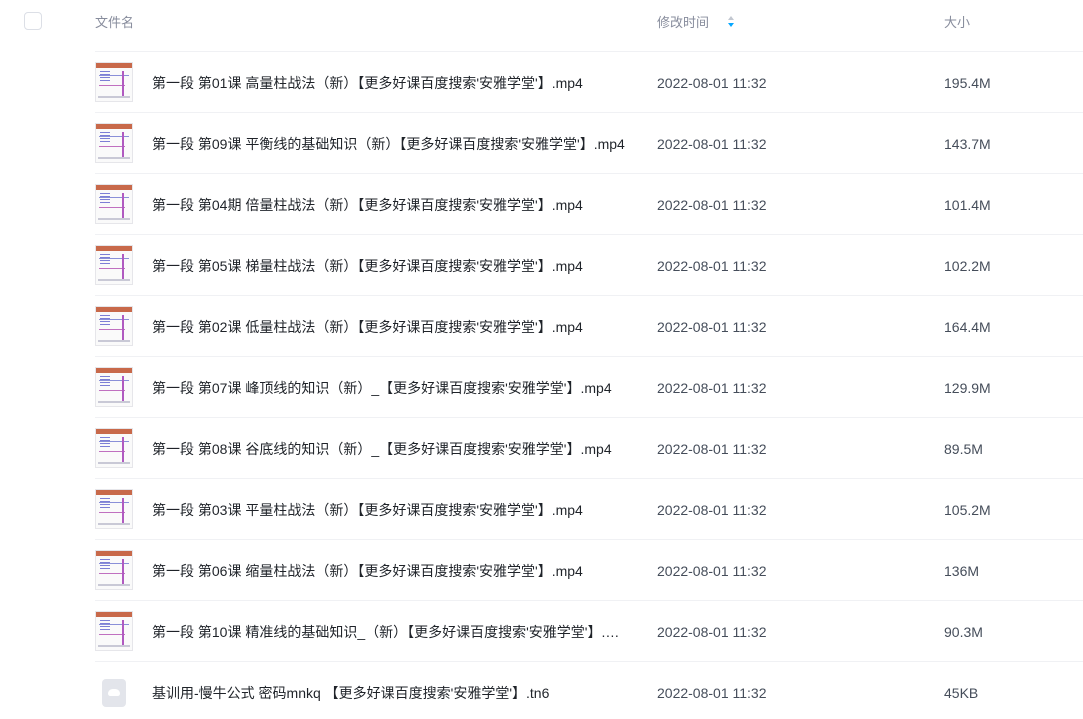  What do you see at coordinates (389, 571) in the screenshot?
I see `file-name: 第一段 第06课 缩量柱战法（新）【更多好课百度搜索'安雅学堂'】.mp4` at bounding box center [389, 571].